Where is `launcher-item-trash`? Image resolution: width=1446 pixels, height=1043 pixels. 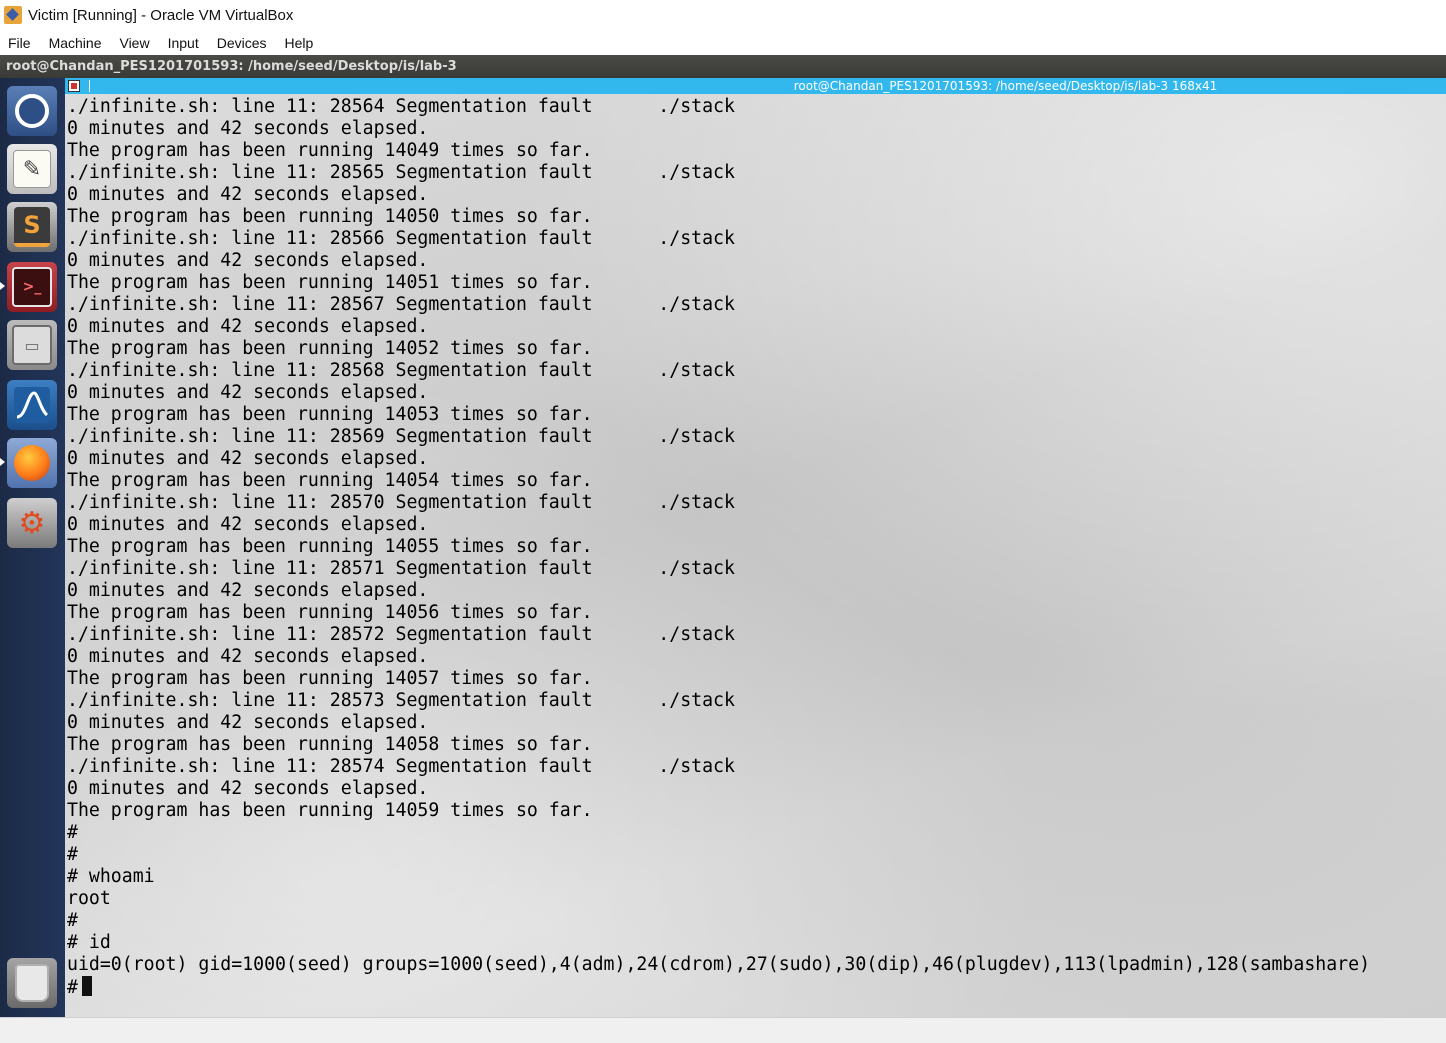
launcher-item-trash is located at coordinates (32, 983).